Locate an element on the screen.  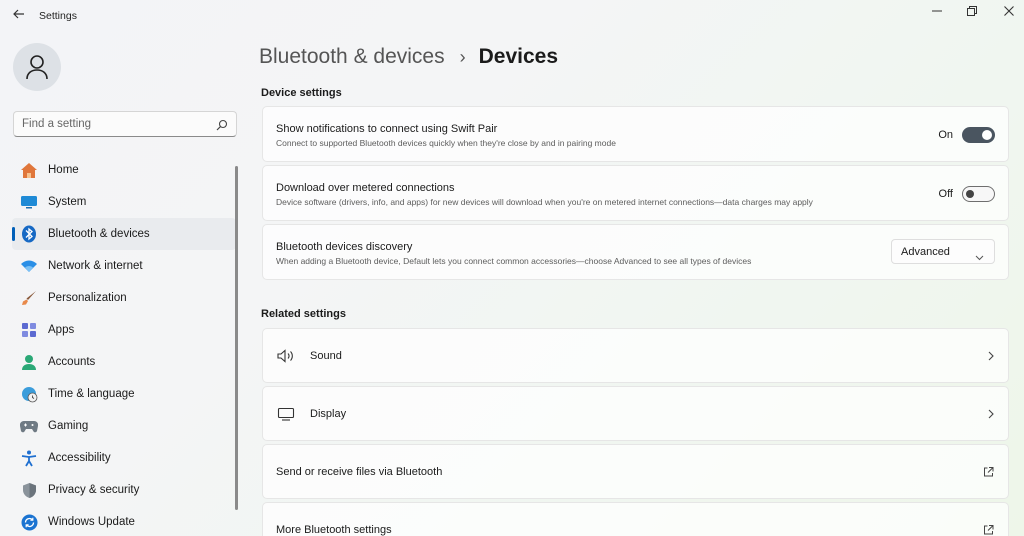
related-item-display: Display is located at coordinates (635, 413).